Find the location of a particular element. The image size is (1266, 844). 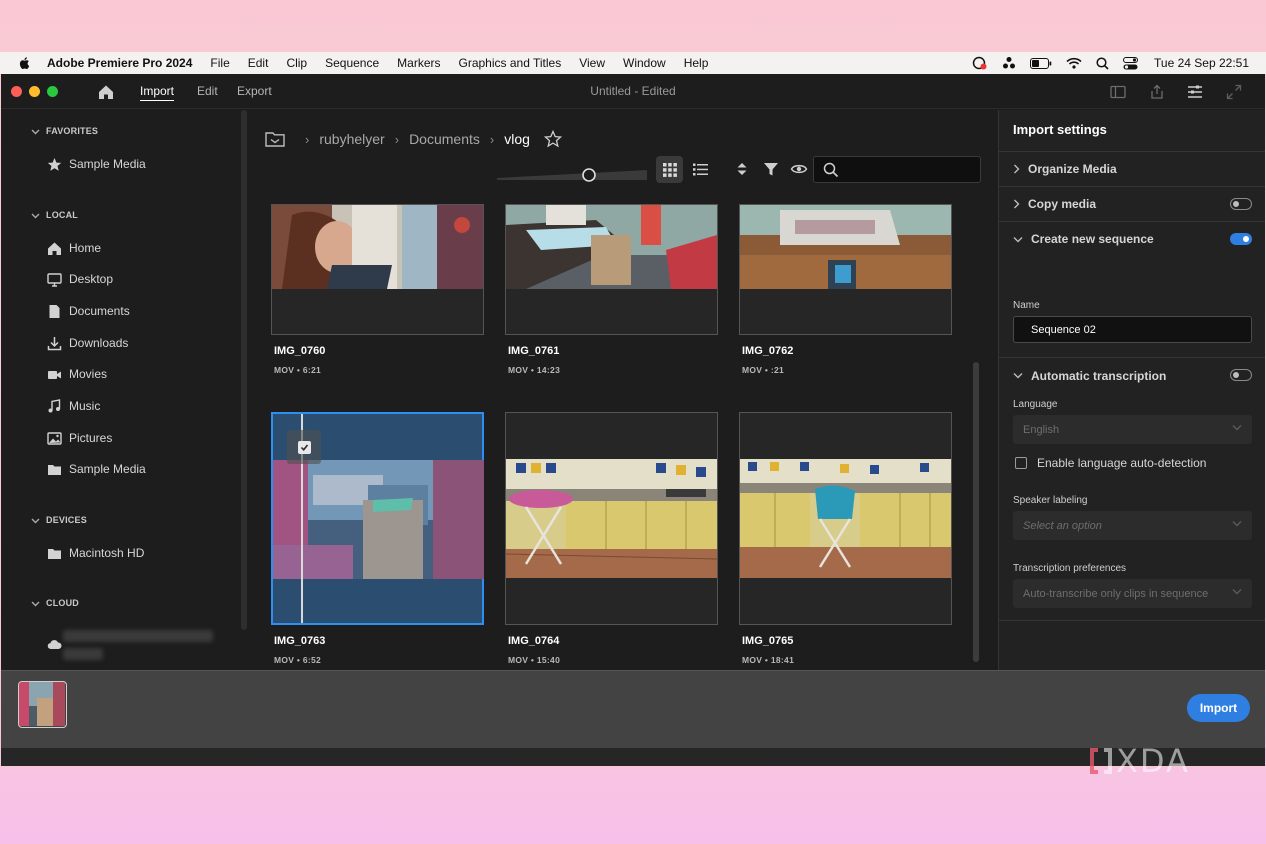

sidebar-item-movies: Movies is located at coordinates (76, 374).